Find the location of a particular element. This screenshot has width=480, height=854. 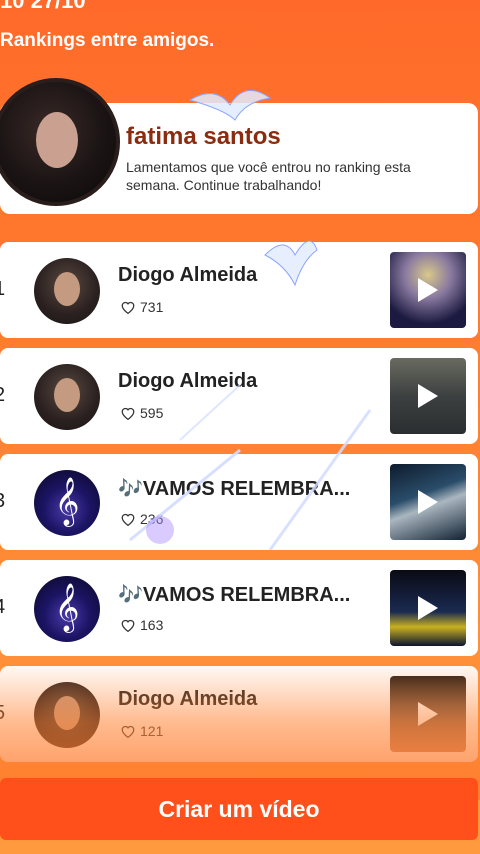

like-count: 163 is located at coordinates (141, 625).